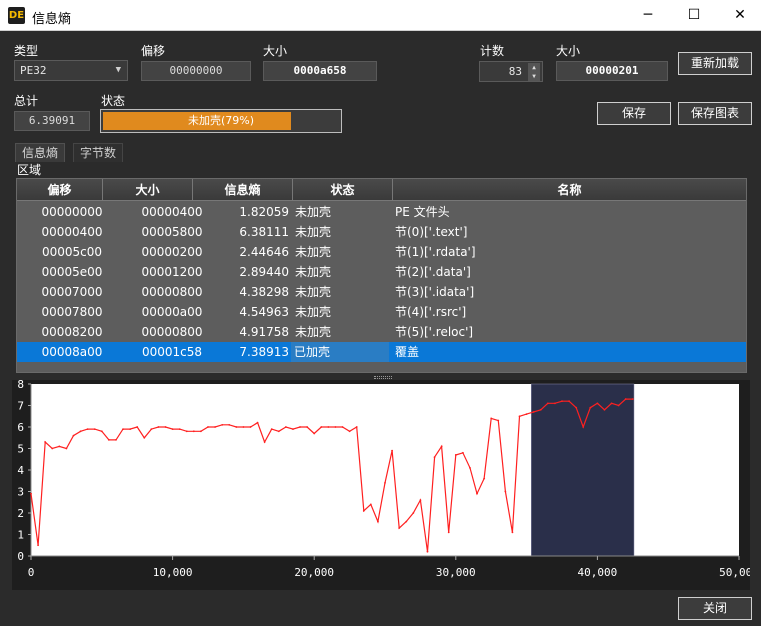  What do you see at coordinates (343, 190) in the screenshot?
I see `column-header-status: 状态` at bounding box center [343, 190].